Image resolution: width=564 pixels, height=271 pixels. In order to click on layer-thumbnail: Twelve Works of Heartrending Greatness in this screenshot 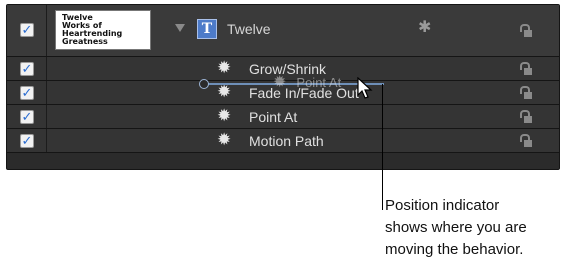, I will do `click(103, 30)`.